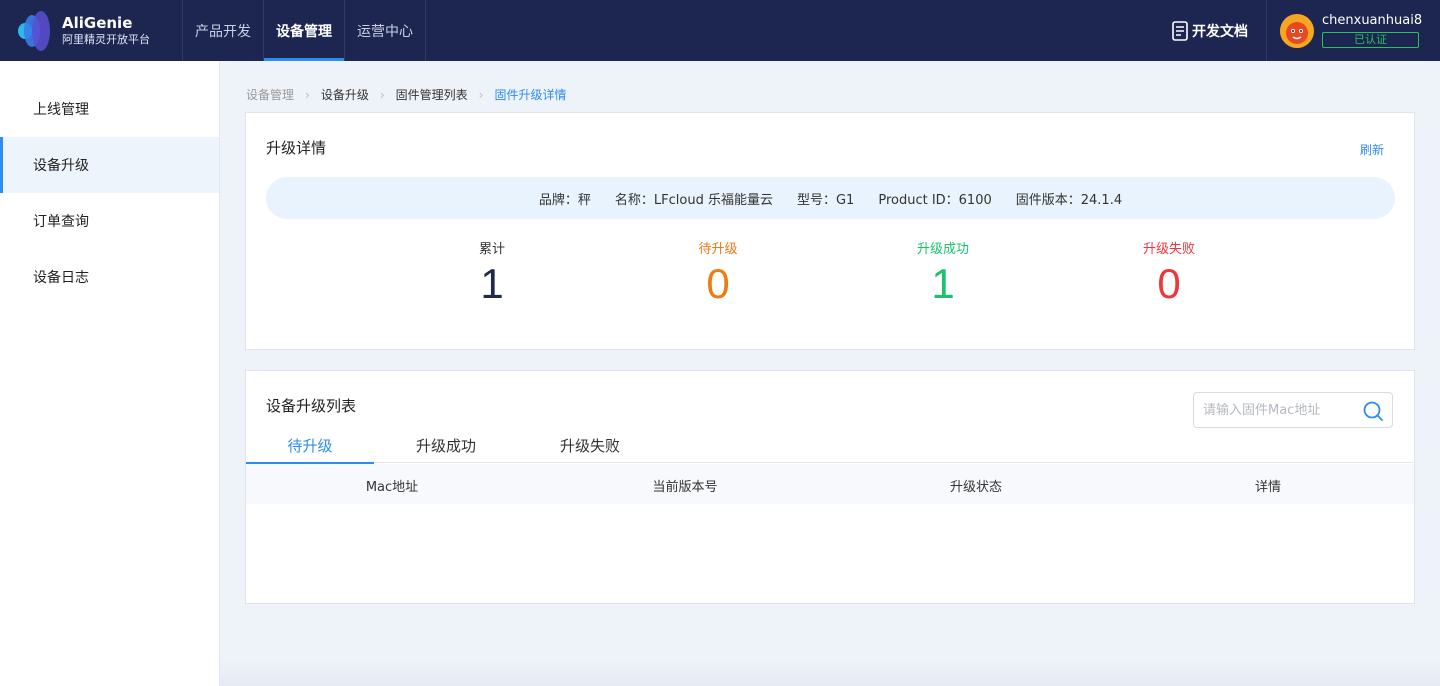  Describe the element at coordinates (830, 445) in the screenshot. I see `upgrade-status-tabs: 待升级 升级成功 升级失败` at that location.